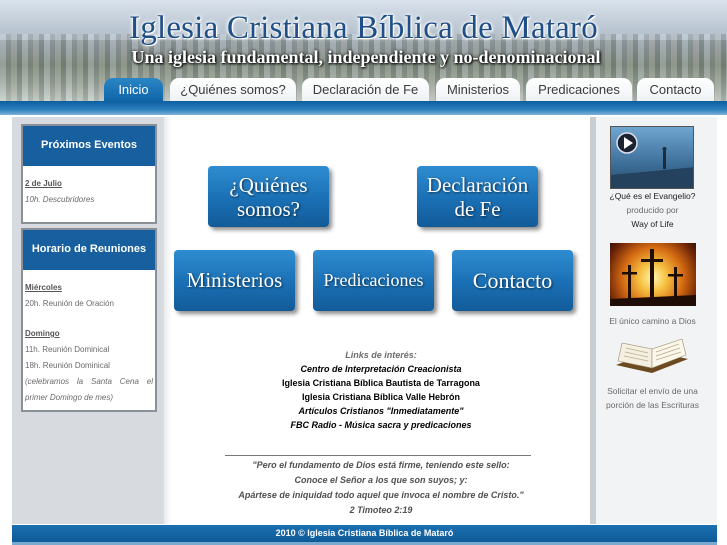 This screenshot has height=545, width=727. I want to click on declaracion-label-1: Declaración, so click(477, 184).